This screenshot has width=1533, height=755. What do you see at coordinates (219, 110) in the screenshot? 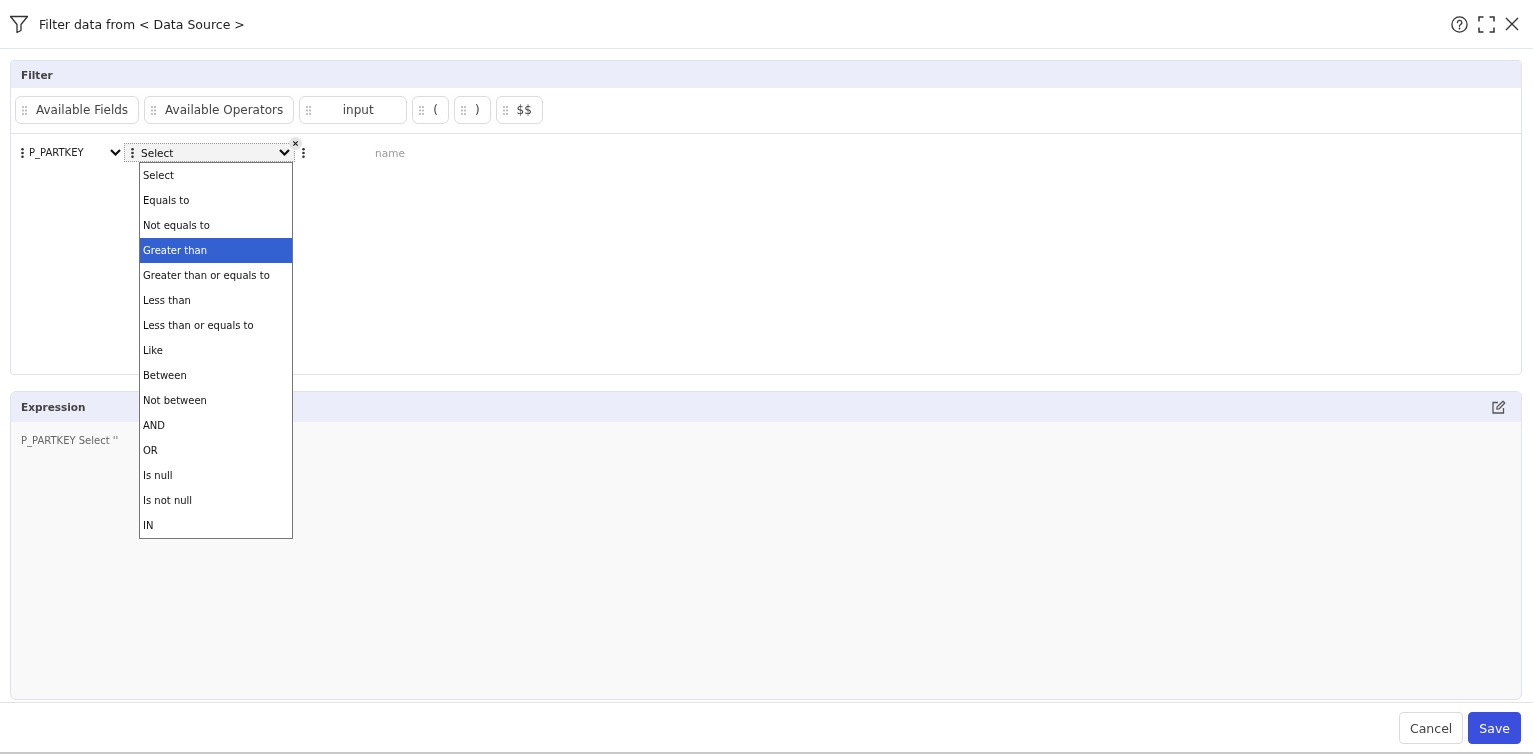
I see `token-chip: Available Operators` at bounding box center [219, 110].